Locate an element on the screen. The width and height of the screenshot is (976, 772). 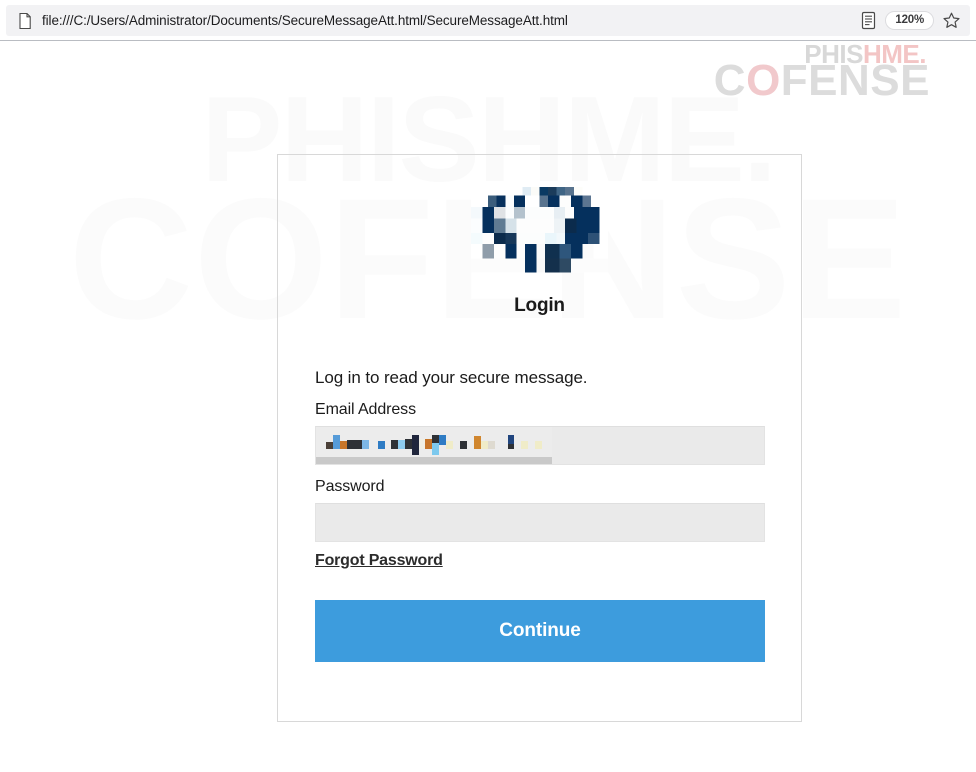
cofense-letters-rest: FENSE is located at coordinates (855, 81).